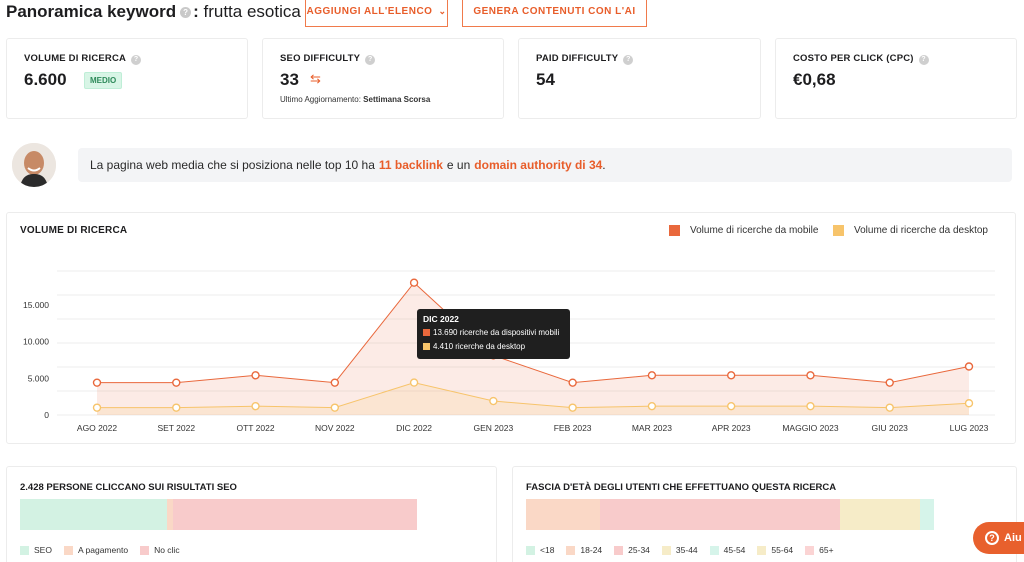 The width and height of the screenshot is (1024, 562). What do you see at coordinates (591, 550) in the screenshot?
I see `legend-label: 18-24` at bounding box center [591, 550].